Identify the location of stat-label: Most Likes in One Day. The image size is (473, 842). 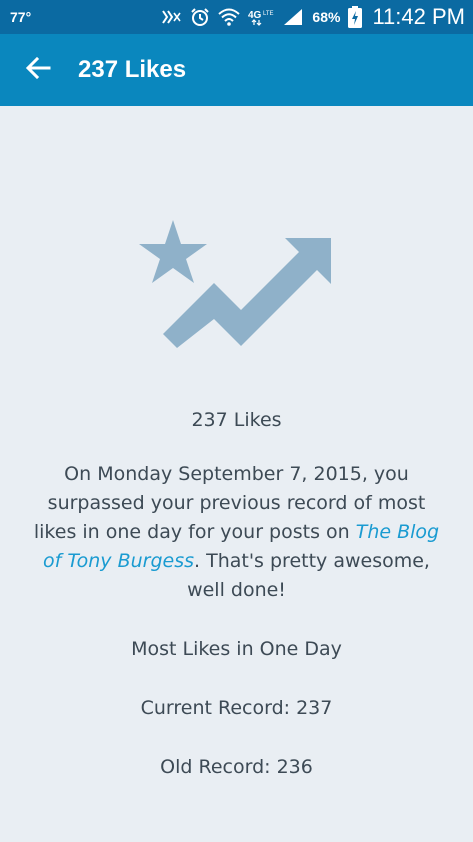
(236, 649).